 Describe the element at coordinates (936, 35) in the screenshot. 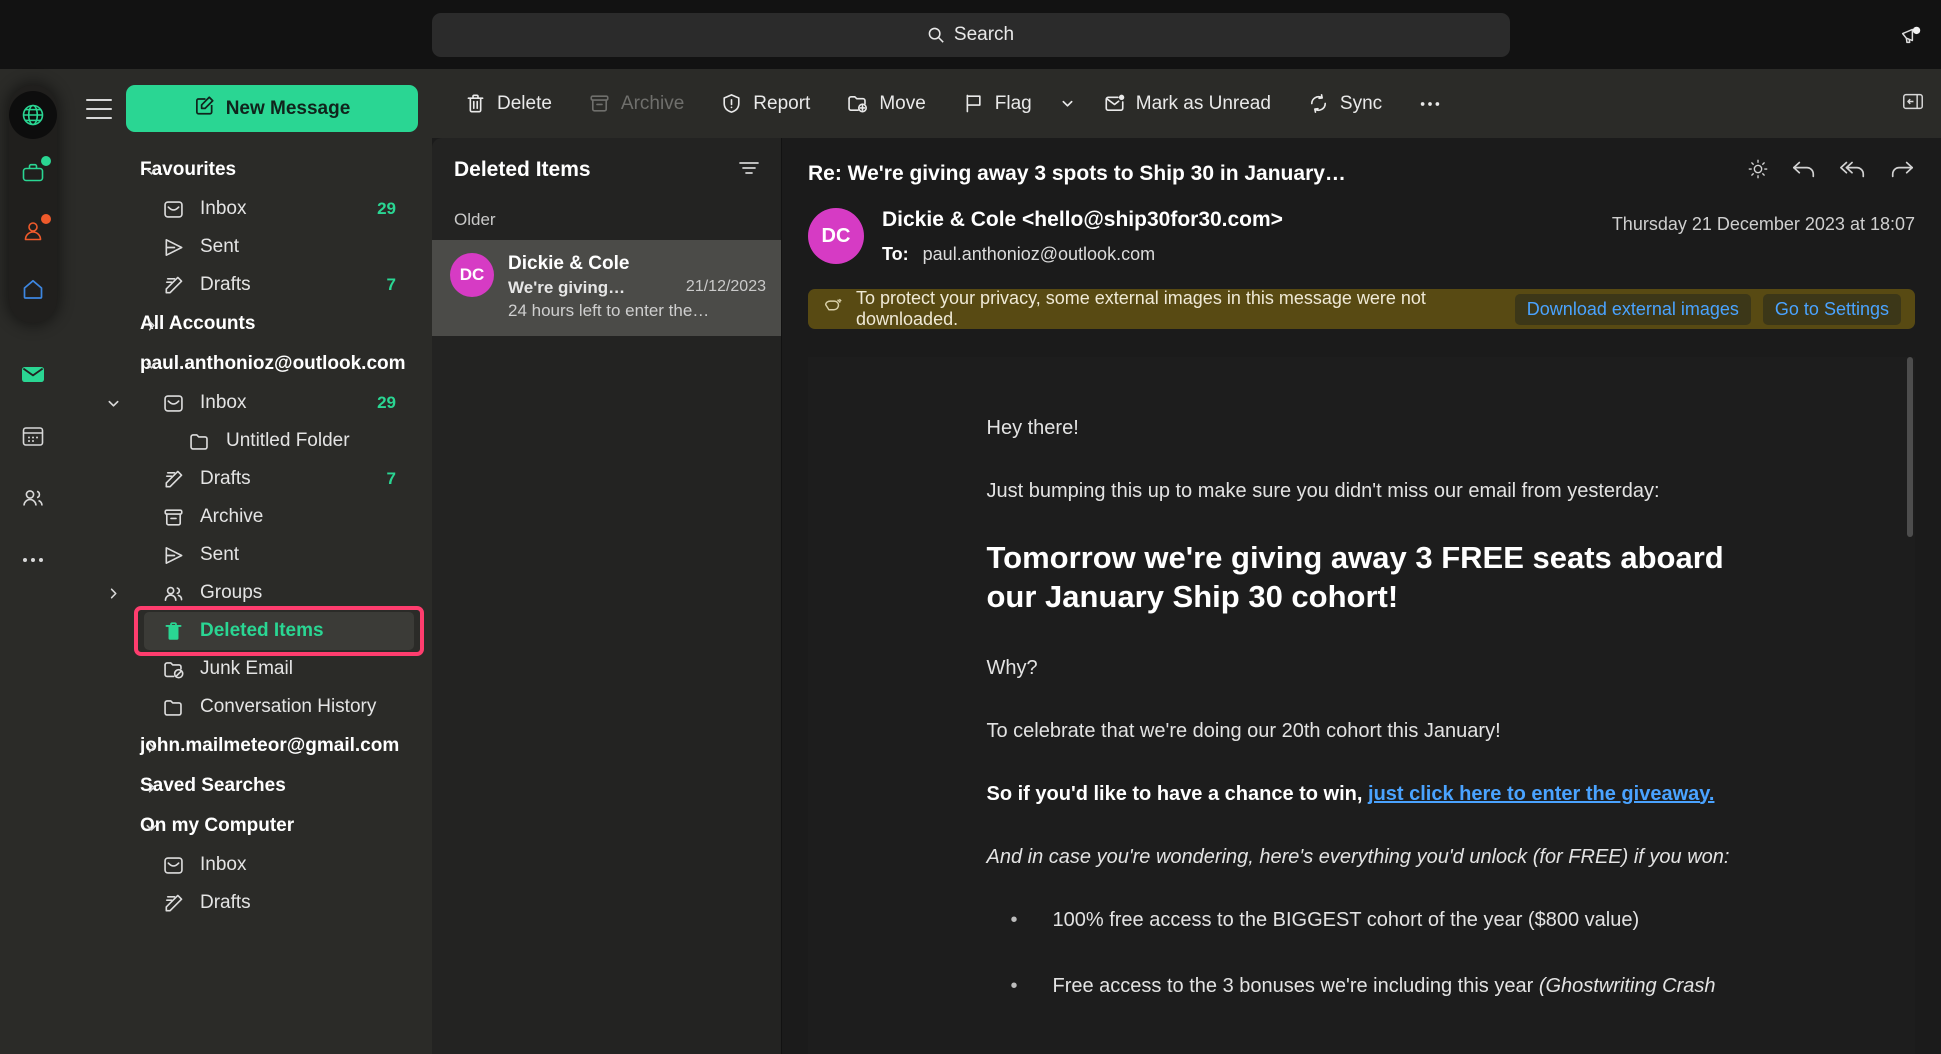

I see `search-icon` at that location.